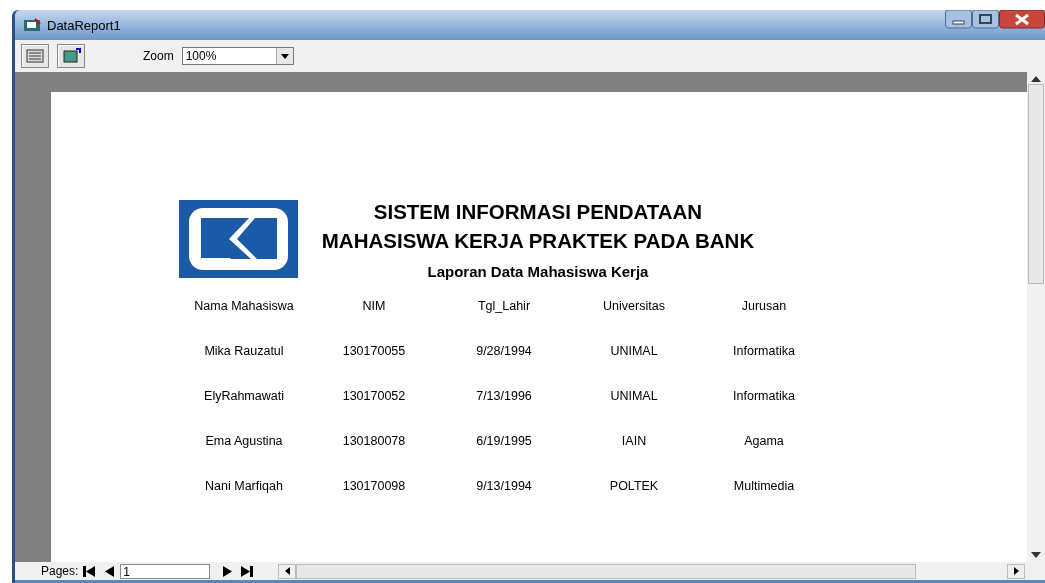 This screenshot has height=583, width=1045. Describe the element at coordinates (374, 307) in the screenshot. I see `column-header: NIM` at that location.